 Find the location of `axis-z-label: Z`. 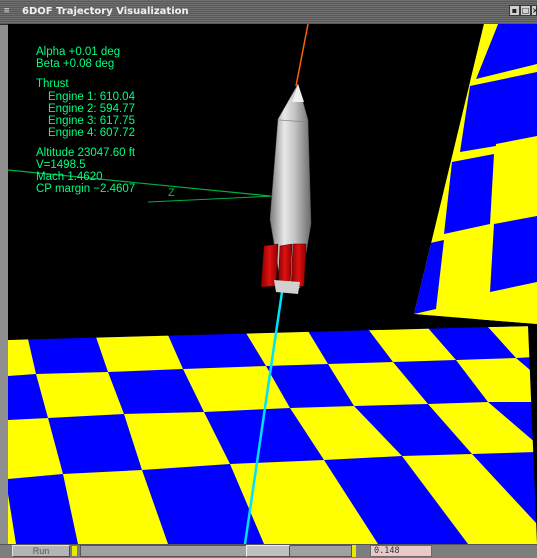

axis-z-label: Z is located at coordinates (171, 193).